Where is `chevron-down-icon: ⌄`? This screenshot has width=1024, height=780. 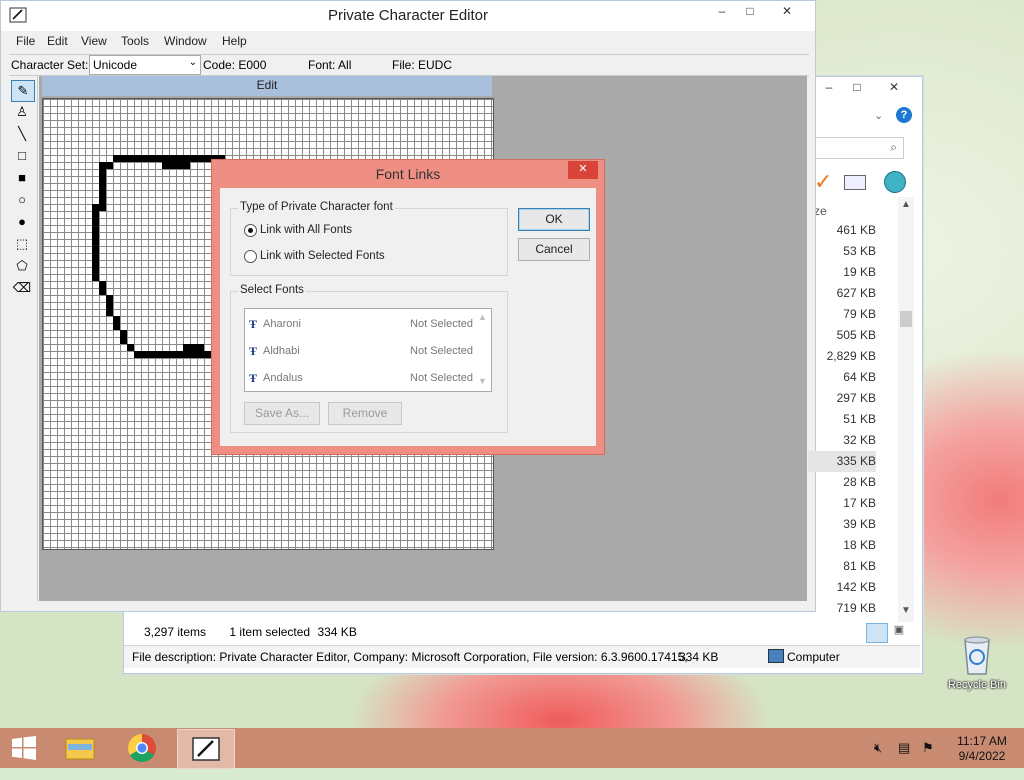
chevron-down-icon: ⌄ is located at coordinates (192, 62).